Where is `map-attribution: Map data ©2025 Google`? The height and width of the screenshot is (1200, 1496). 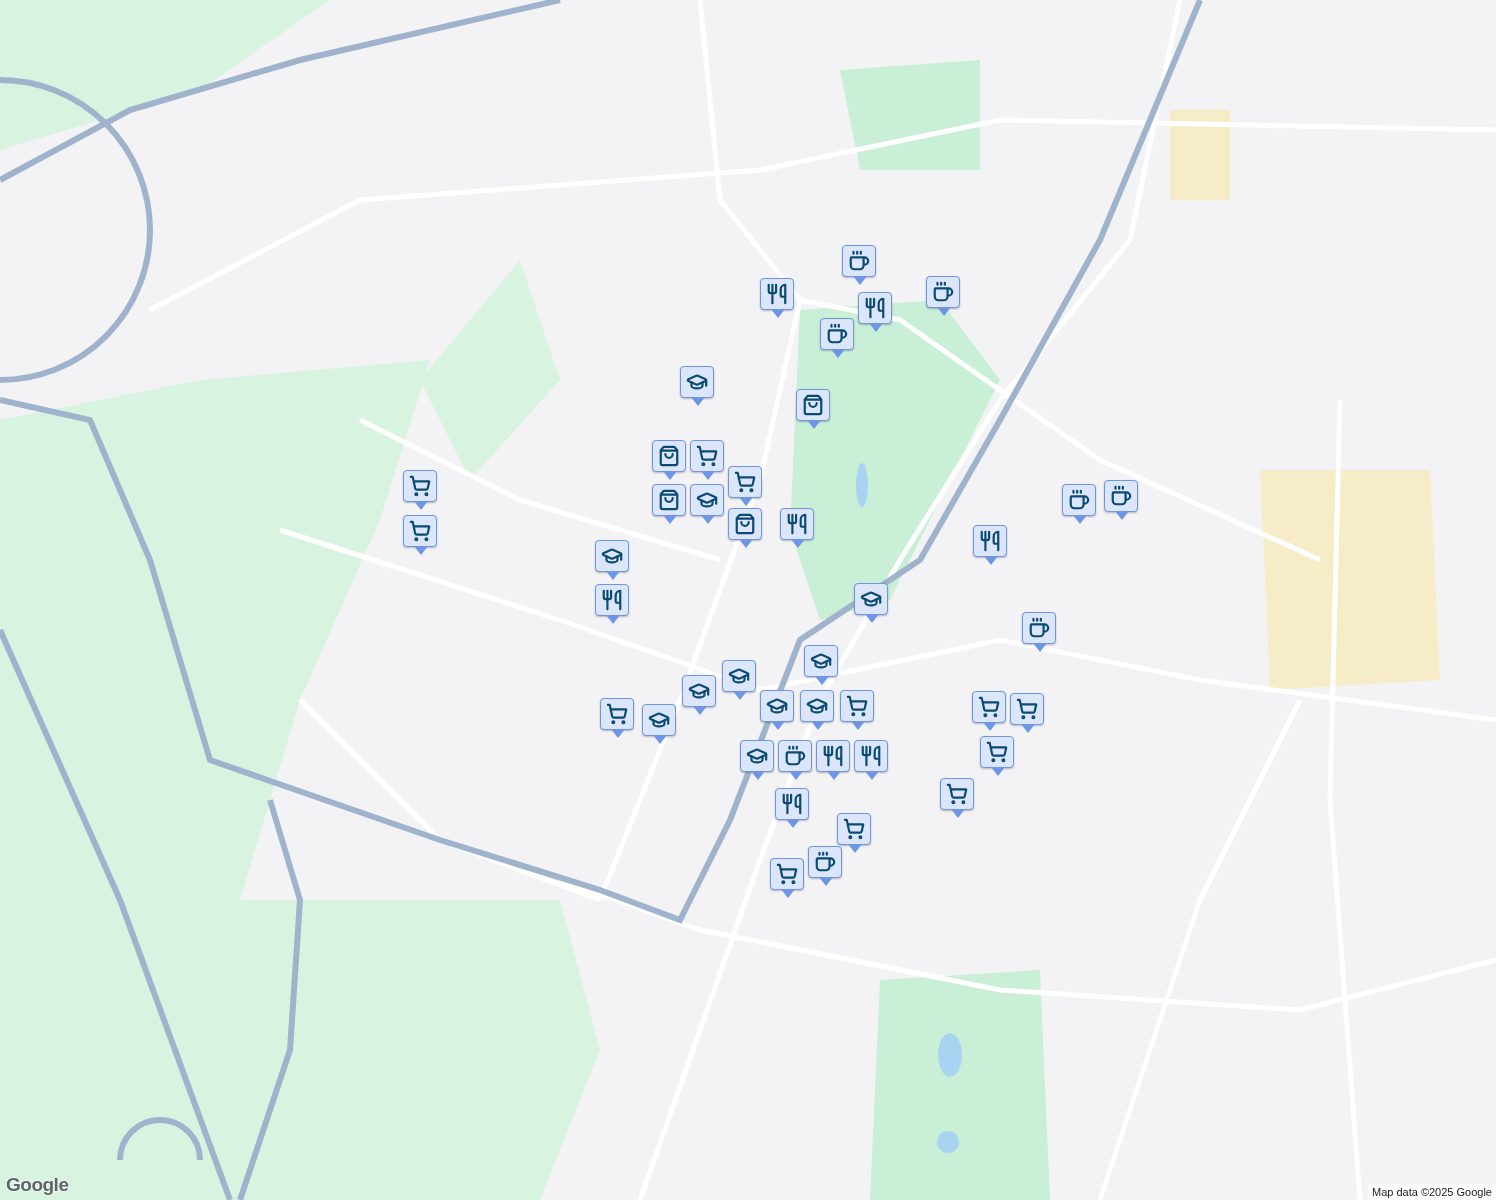 map-attribution: Map data ©2025 Google is located at coordinates (1431, 1192).